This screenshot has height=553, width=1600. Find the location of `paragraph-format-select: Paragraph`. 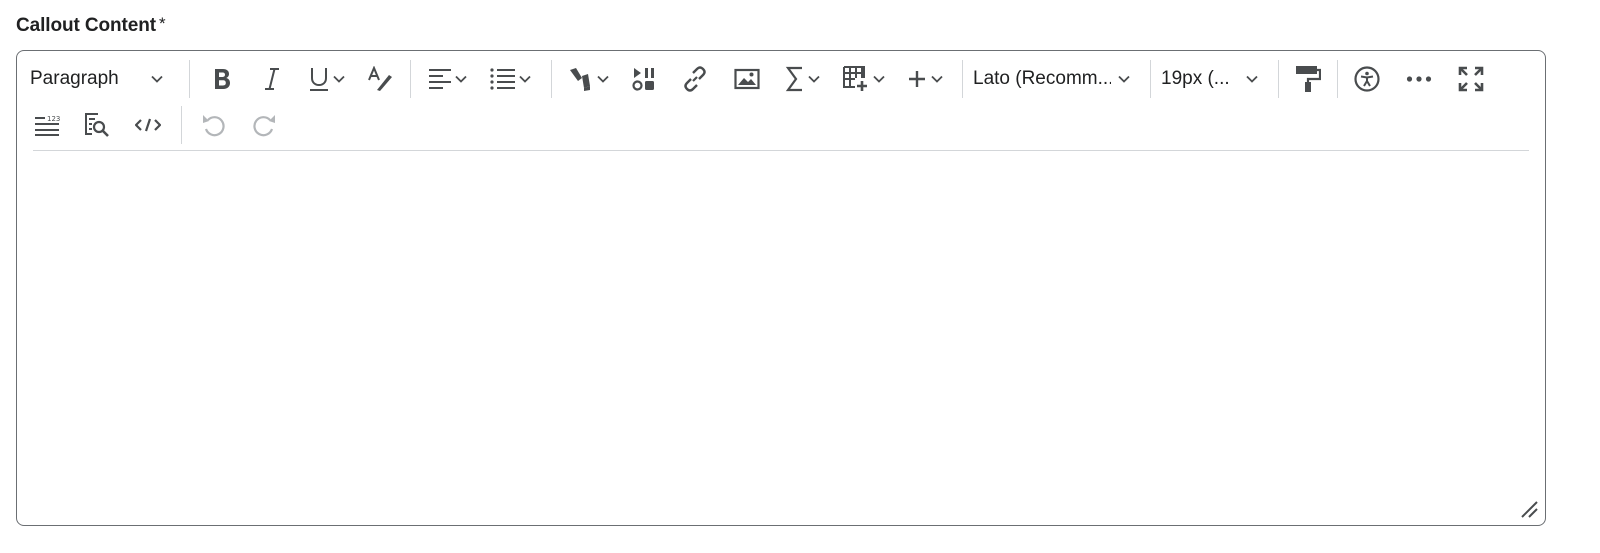

paragraph-format-select: Paragraph is located at coordinates (106, 79).